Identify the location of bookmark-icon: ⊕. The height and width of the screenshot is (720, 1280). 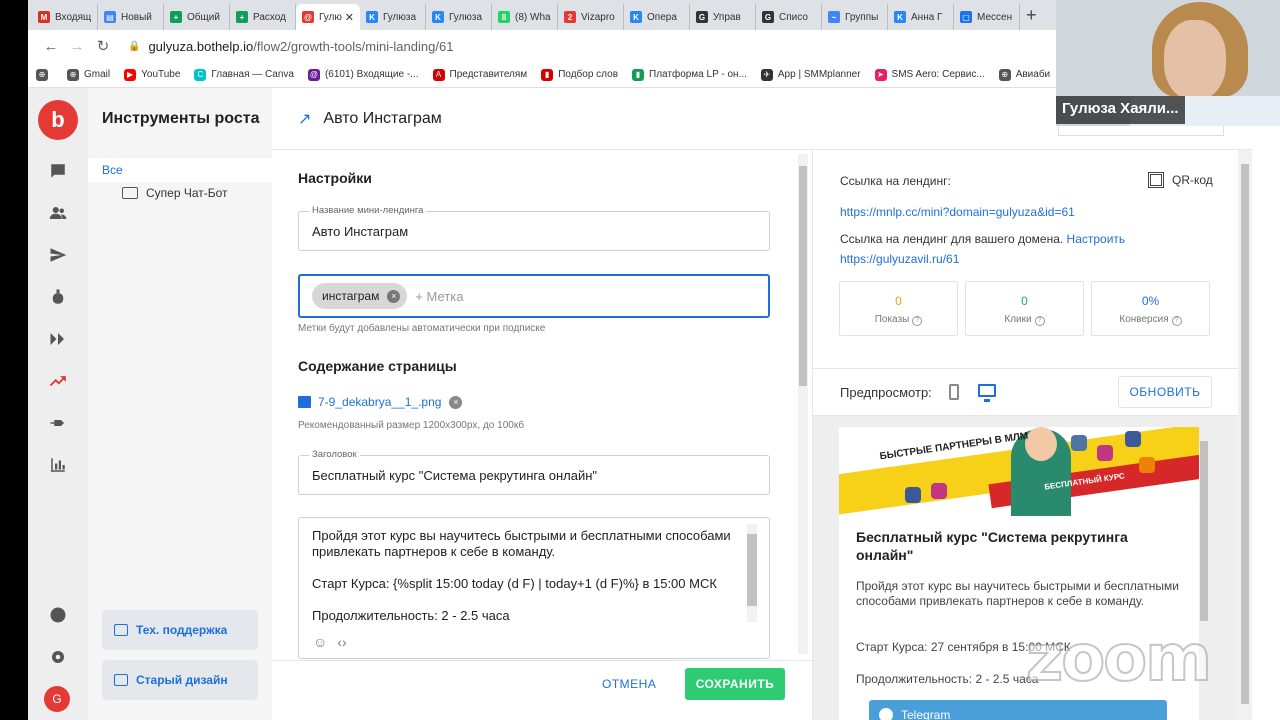
(1004, 74).